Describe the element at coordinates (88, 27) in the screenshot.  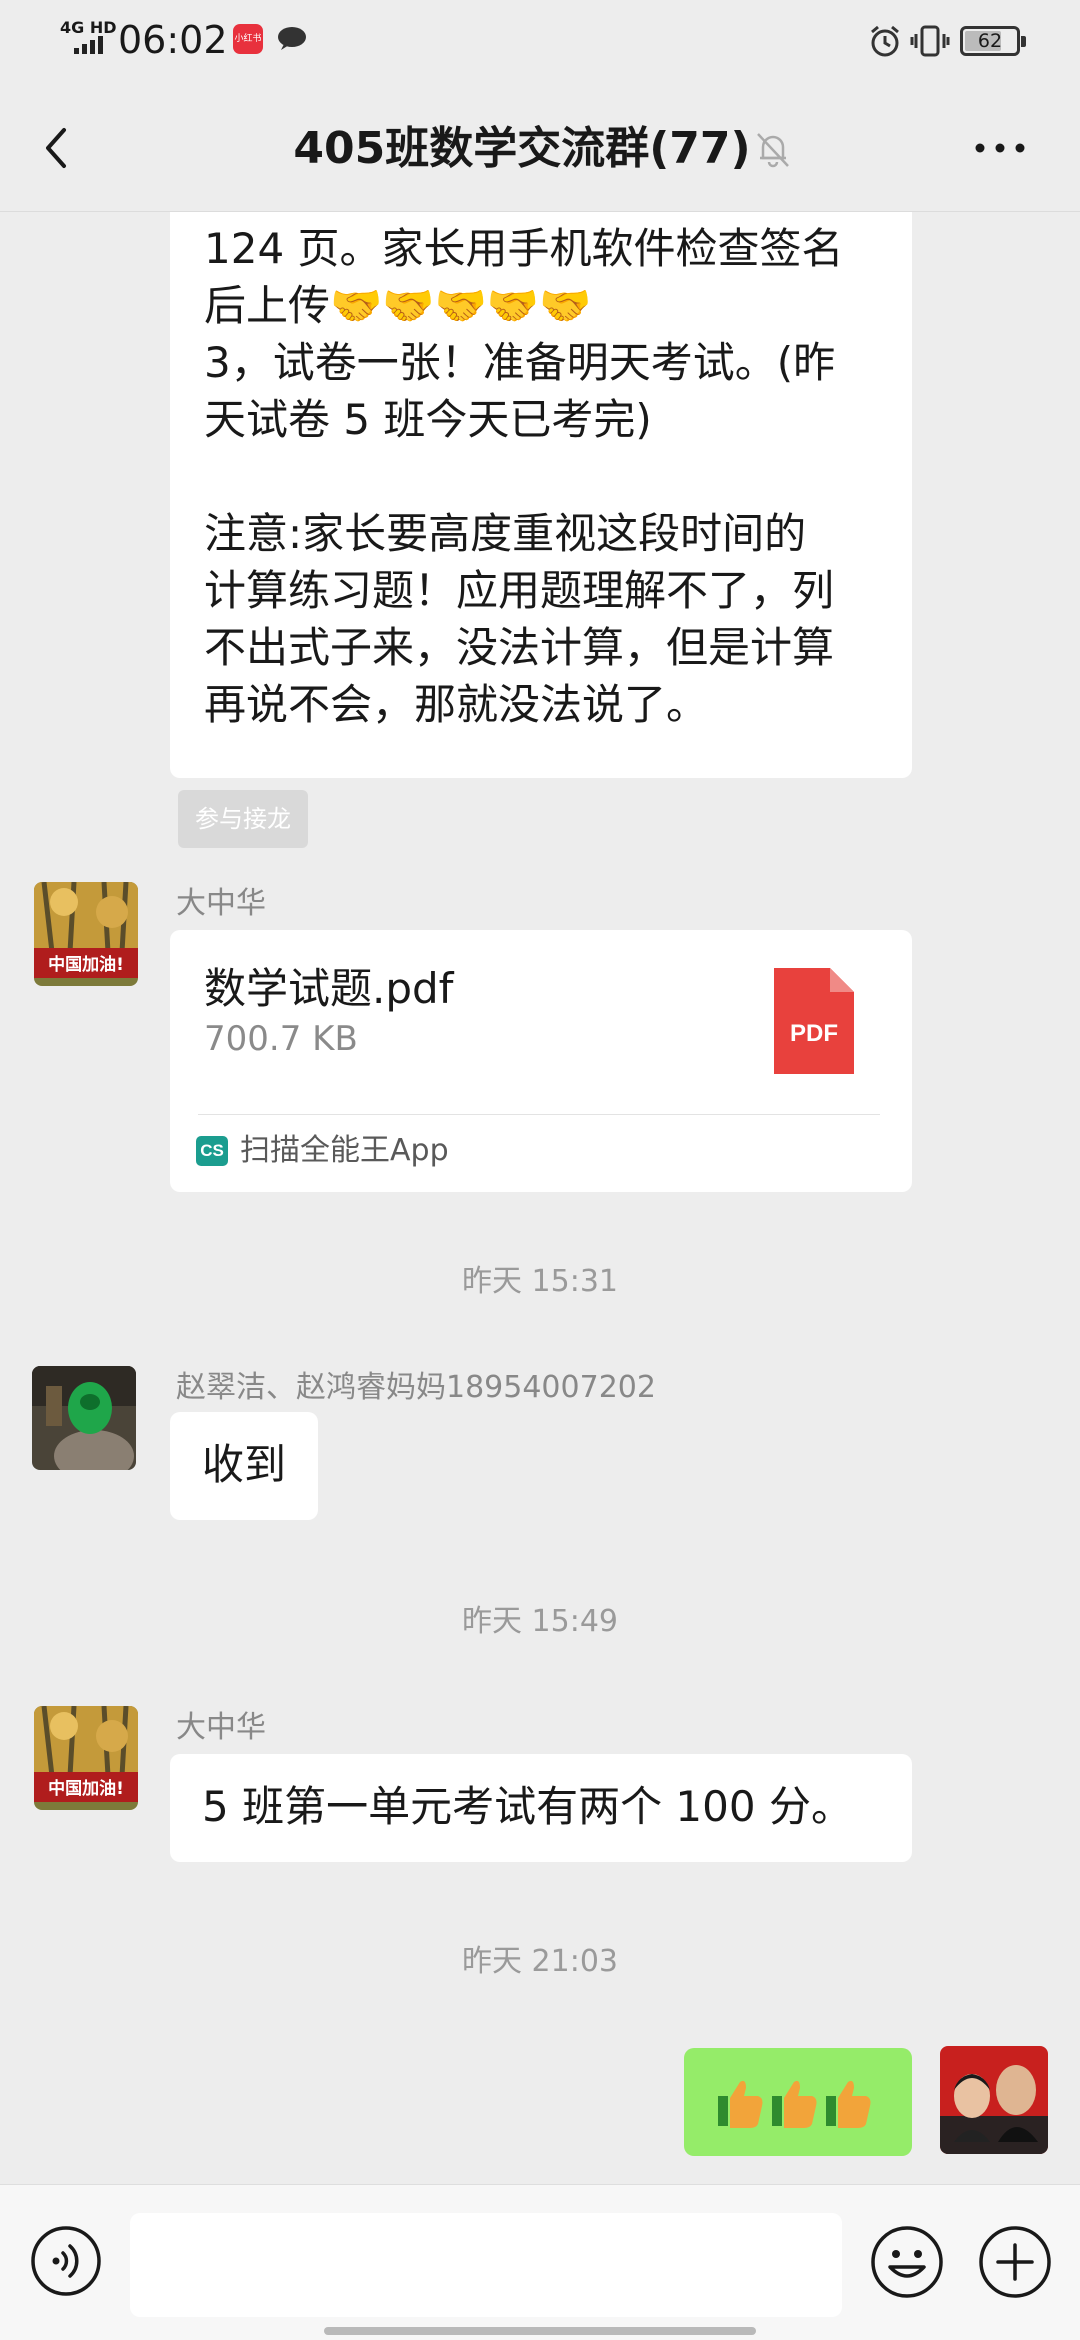
I see `network-label: 4G HD` at that location.